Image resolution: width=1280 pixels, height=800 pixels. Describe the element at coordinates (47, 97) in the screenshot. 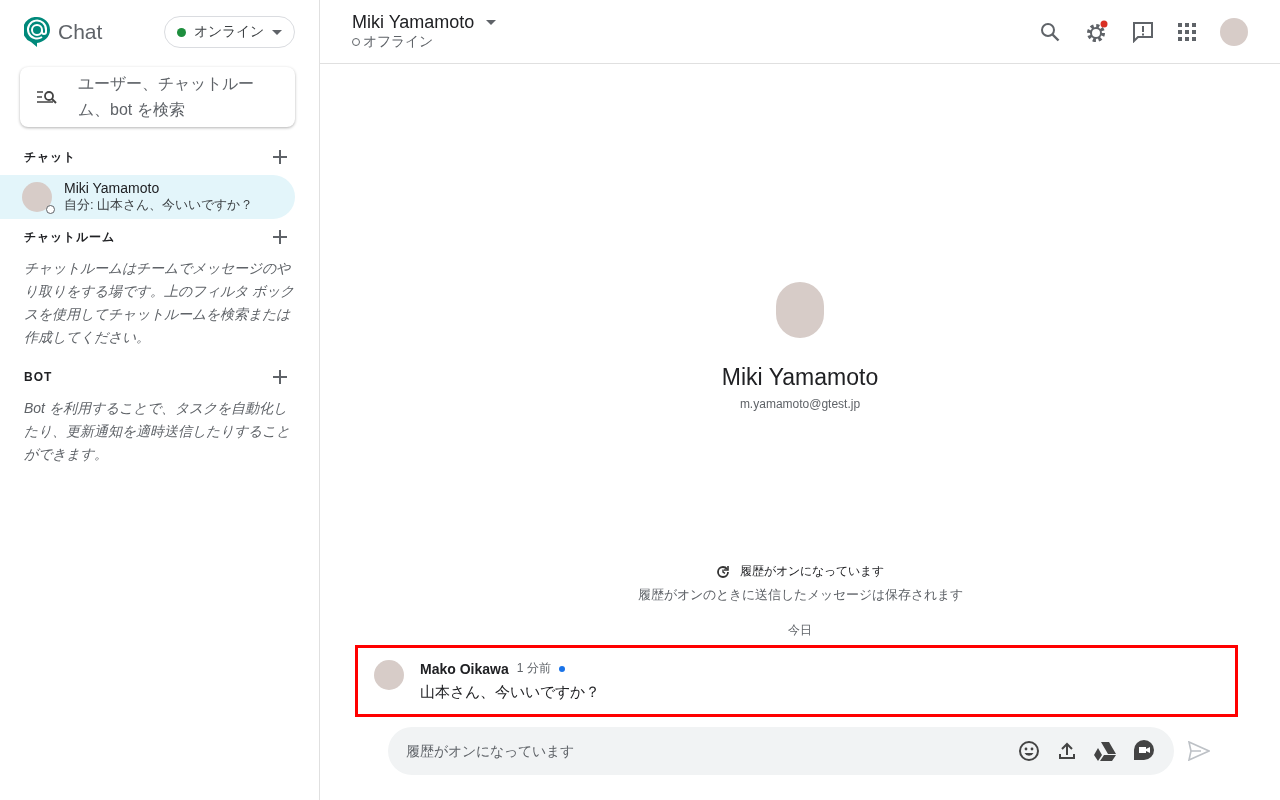

I see `search-filter-icon` at that location.